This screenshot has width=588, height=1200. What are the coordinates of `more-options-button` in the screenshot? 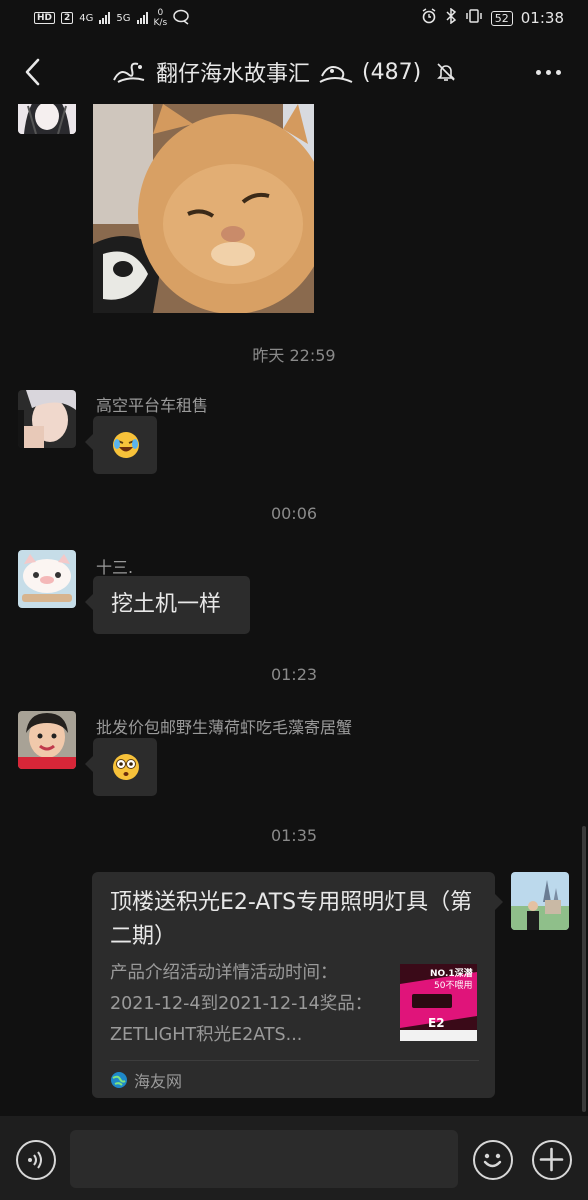 It's located at (548, 72).